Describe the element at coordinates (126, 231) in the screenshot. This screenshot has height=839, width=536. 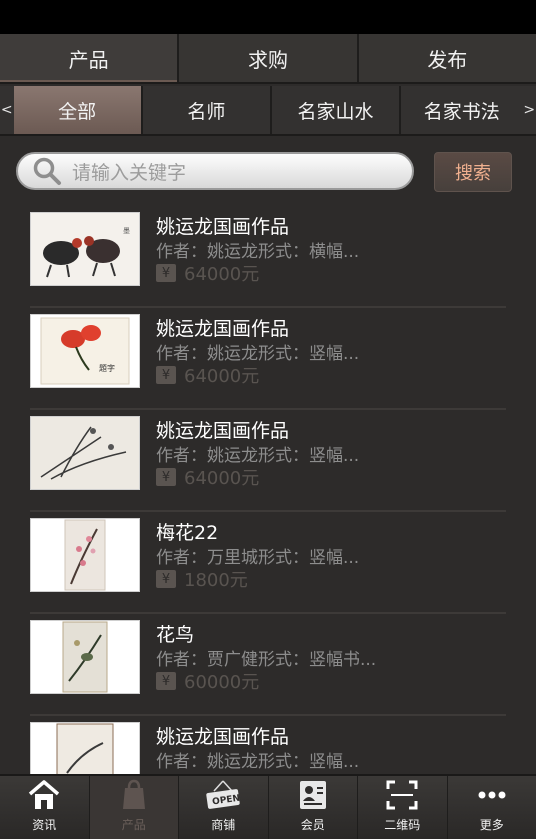
I see `svg-text: 墨` at that location.